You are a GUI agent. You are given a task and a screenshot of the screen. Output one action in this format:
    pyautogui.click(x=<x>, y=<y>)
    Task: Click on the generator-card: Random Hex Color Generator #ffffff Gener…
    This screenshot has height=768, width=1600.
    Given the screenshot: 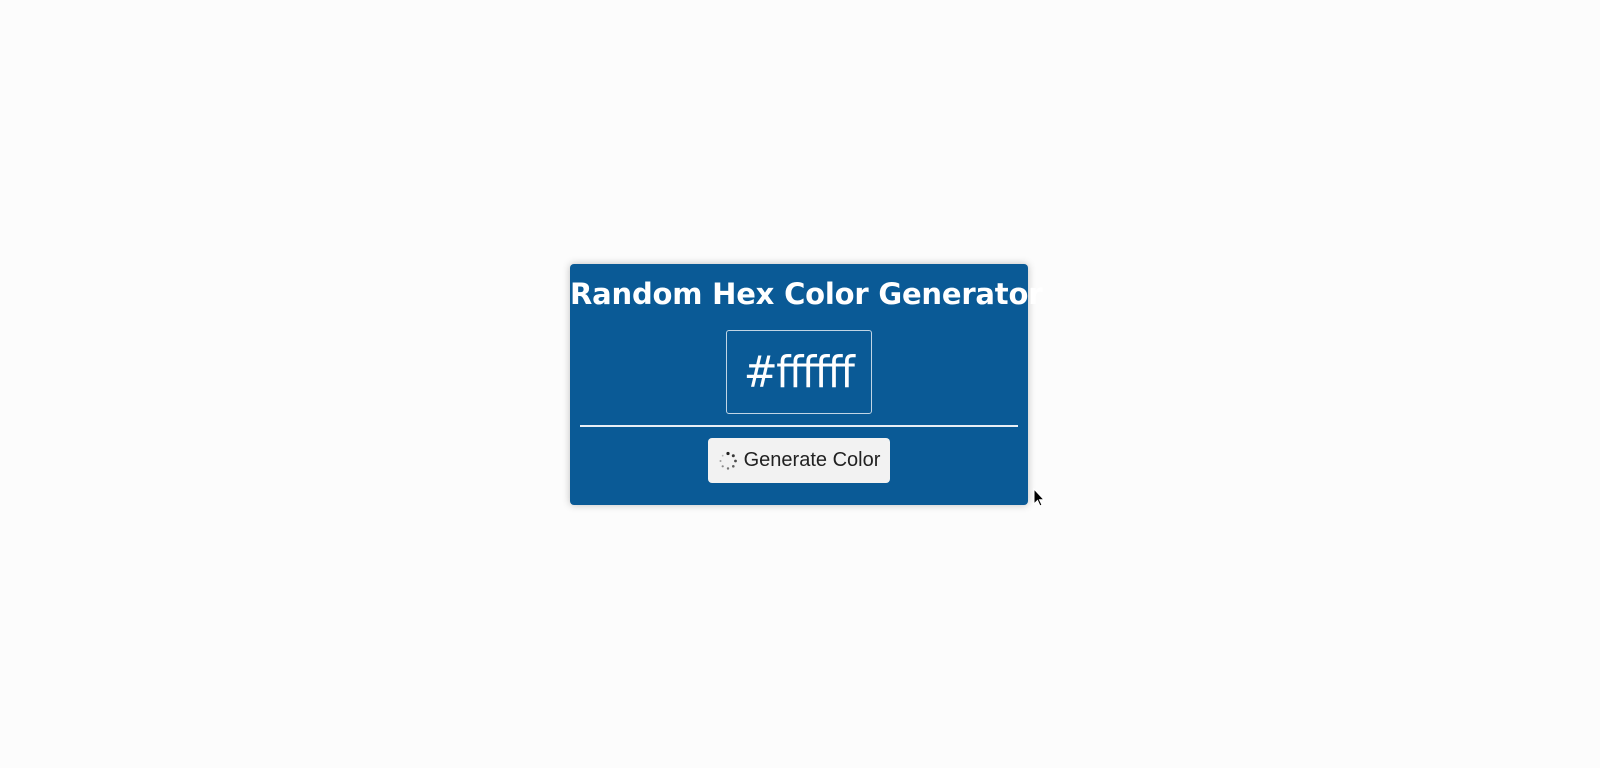 What is the action you would take?
    pyautogui.click(x=806, y=384)
    